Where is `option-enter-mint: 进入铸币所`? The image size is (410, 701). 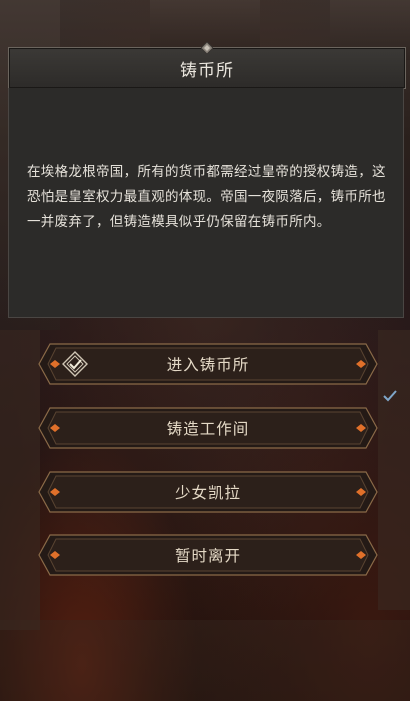
option-enter-mint: 进入铸币所 is located at coordinates (208, 364).